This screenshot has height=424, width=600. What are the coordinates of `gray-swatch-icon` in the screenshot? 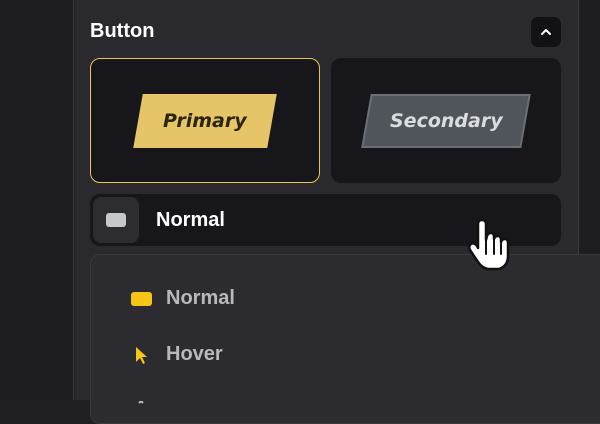 It's located at (116, 220).